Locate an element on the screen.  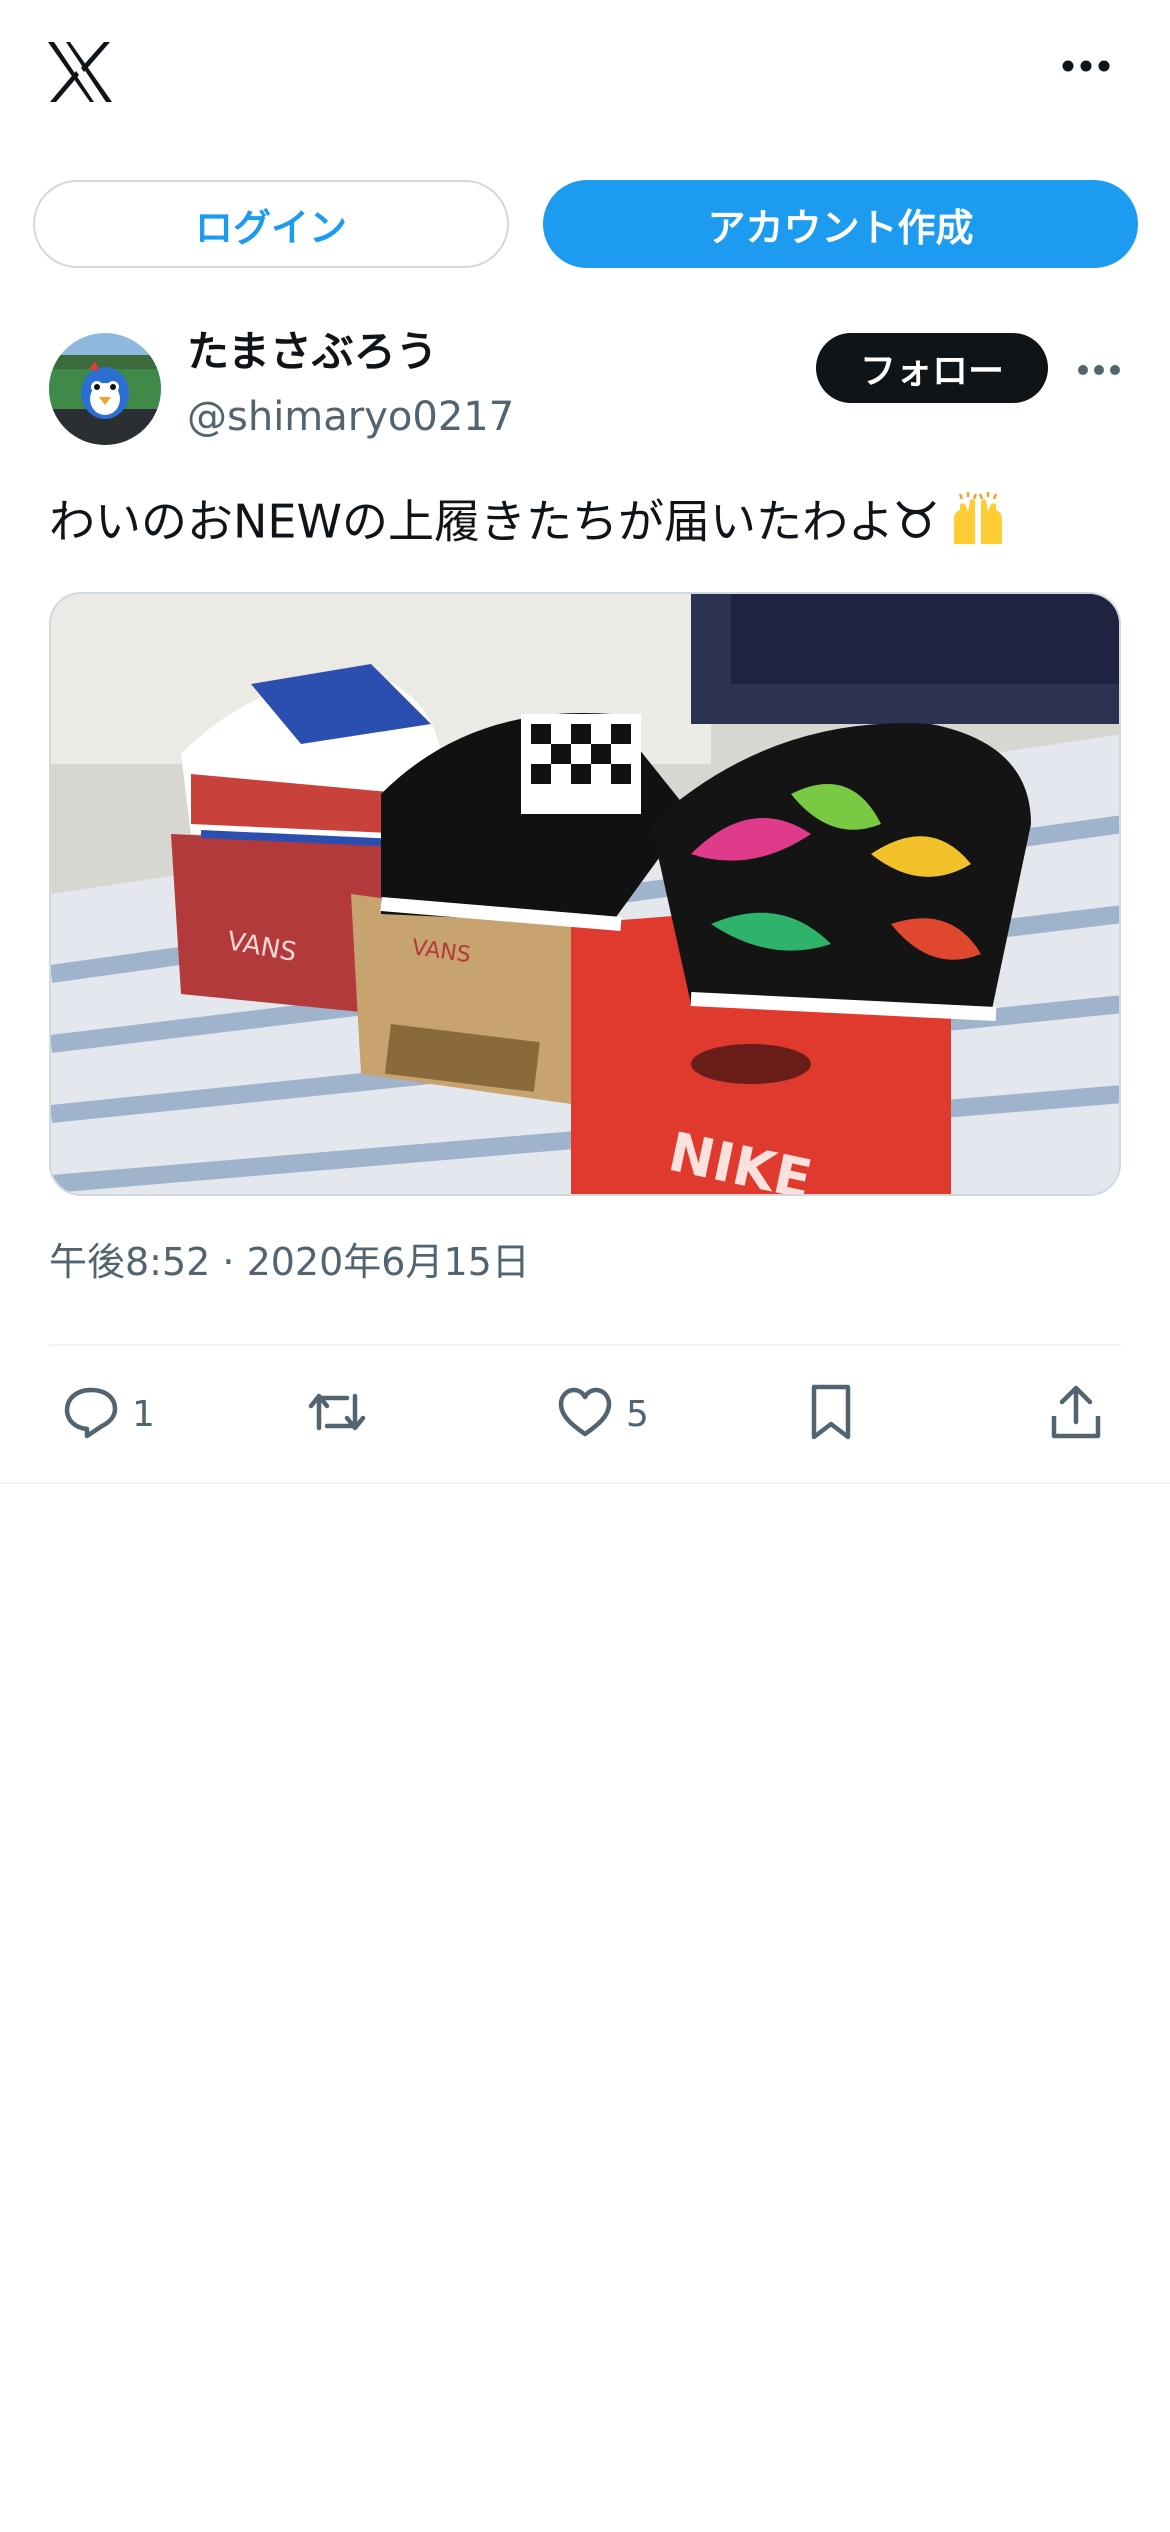
bookmark-icon is located at coordinates (831, 1414).